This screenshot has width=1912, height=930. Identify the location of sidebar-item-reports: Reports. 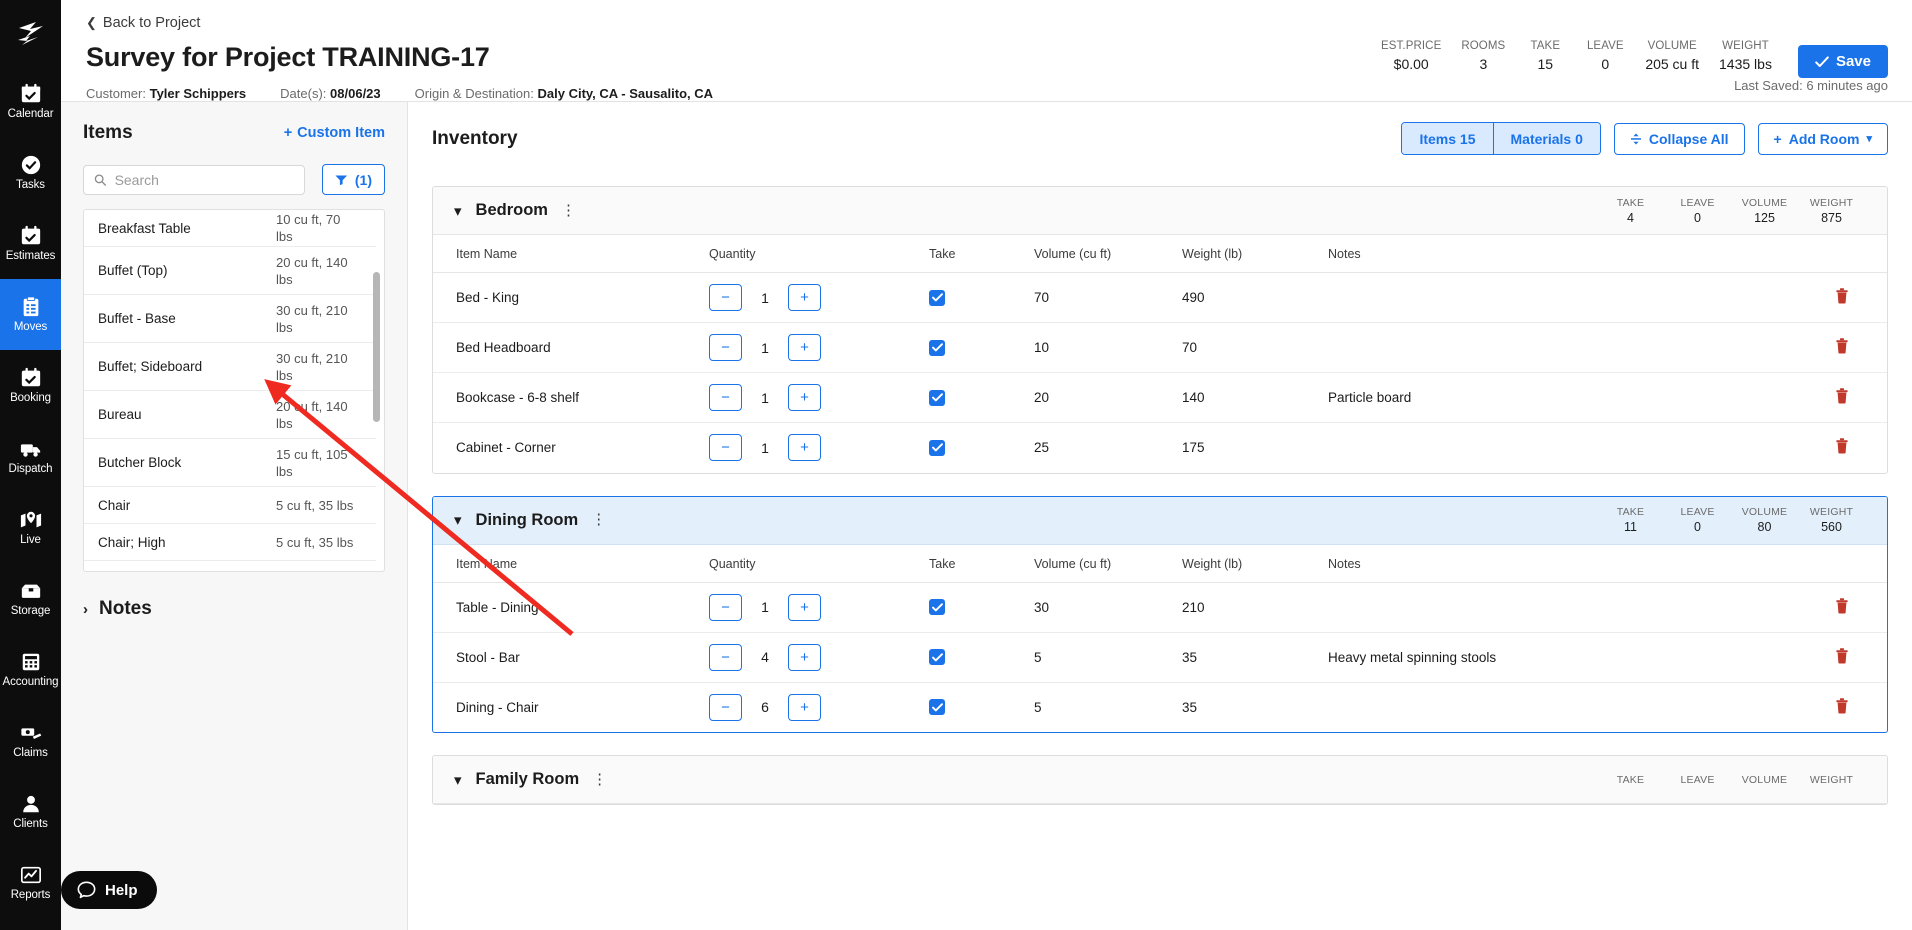
(30, 882).